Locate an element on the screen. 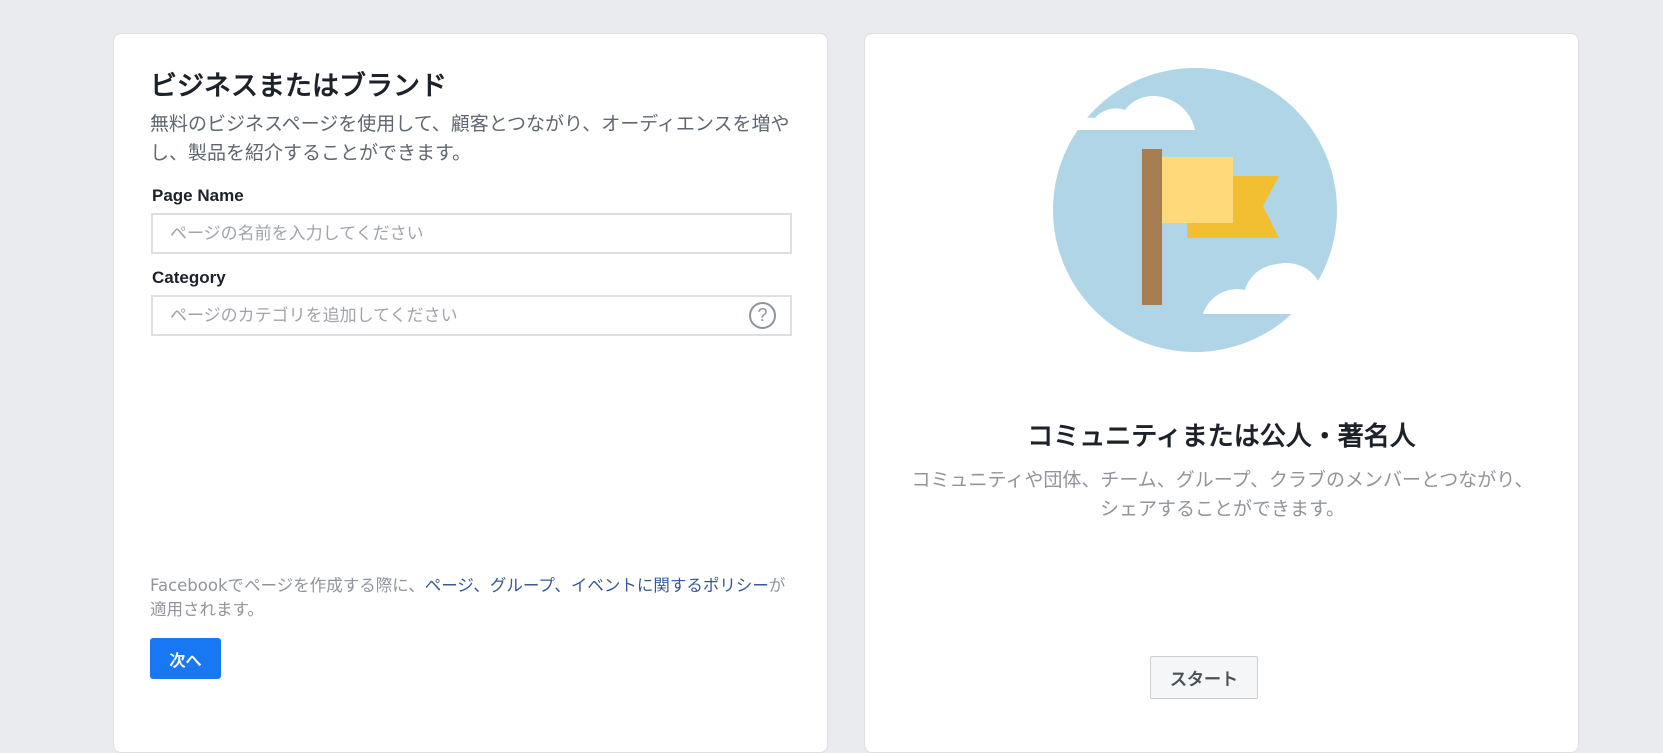  page-name-label: Page Name is located at coordinates (198, 195).